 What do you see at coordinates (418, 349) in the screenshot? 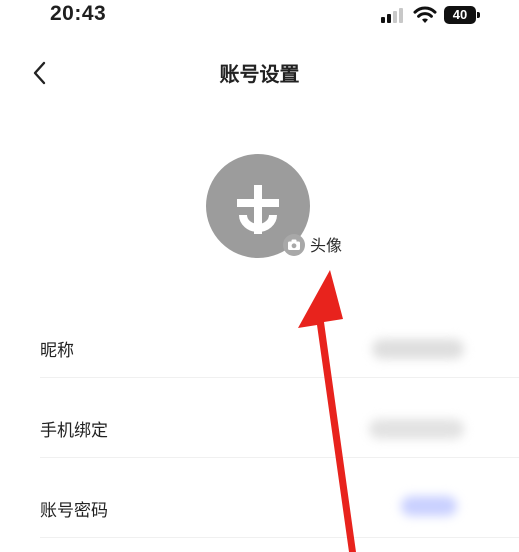
I see `nickname-value` at bounding box center [418, 349].